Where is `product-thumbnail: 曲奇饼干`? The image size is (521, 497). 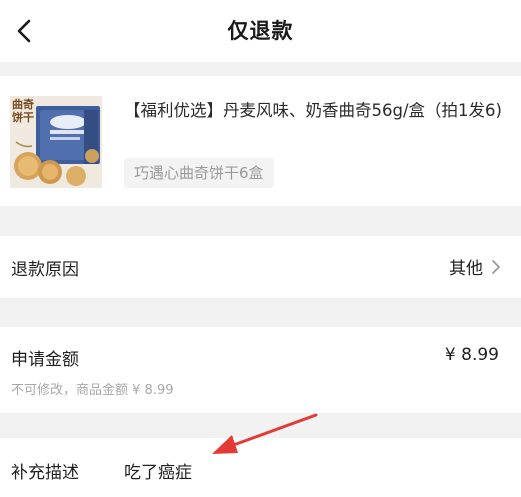
product-thumbnail: 曲奇饼干 is located at coordinates (56, 142).